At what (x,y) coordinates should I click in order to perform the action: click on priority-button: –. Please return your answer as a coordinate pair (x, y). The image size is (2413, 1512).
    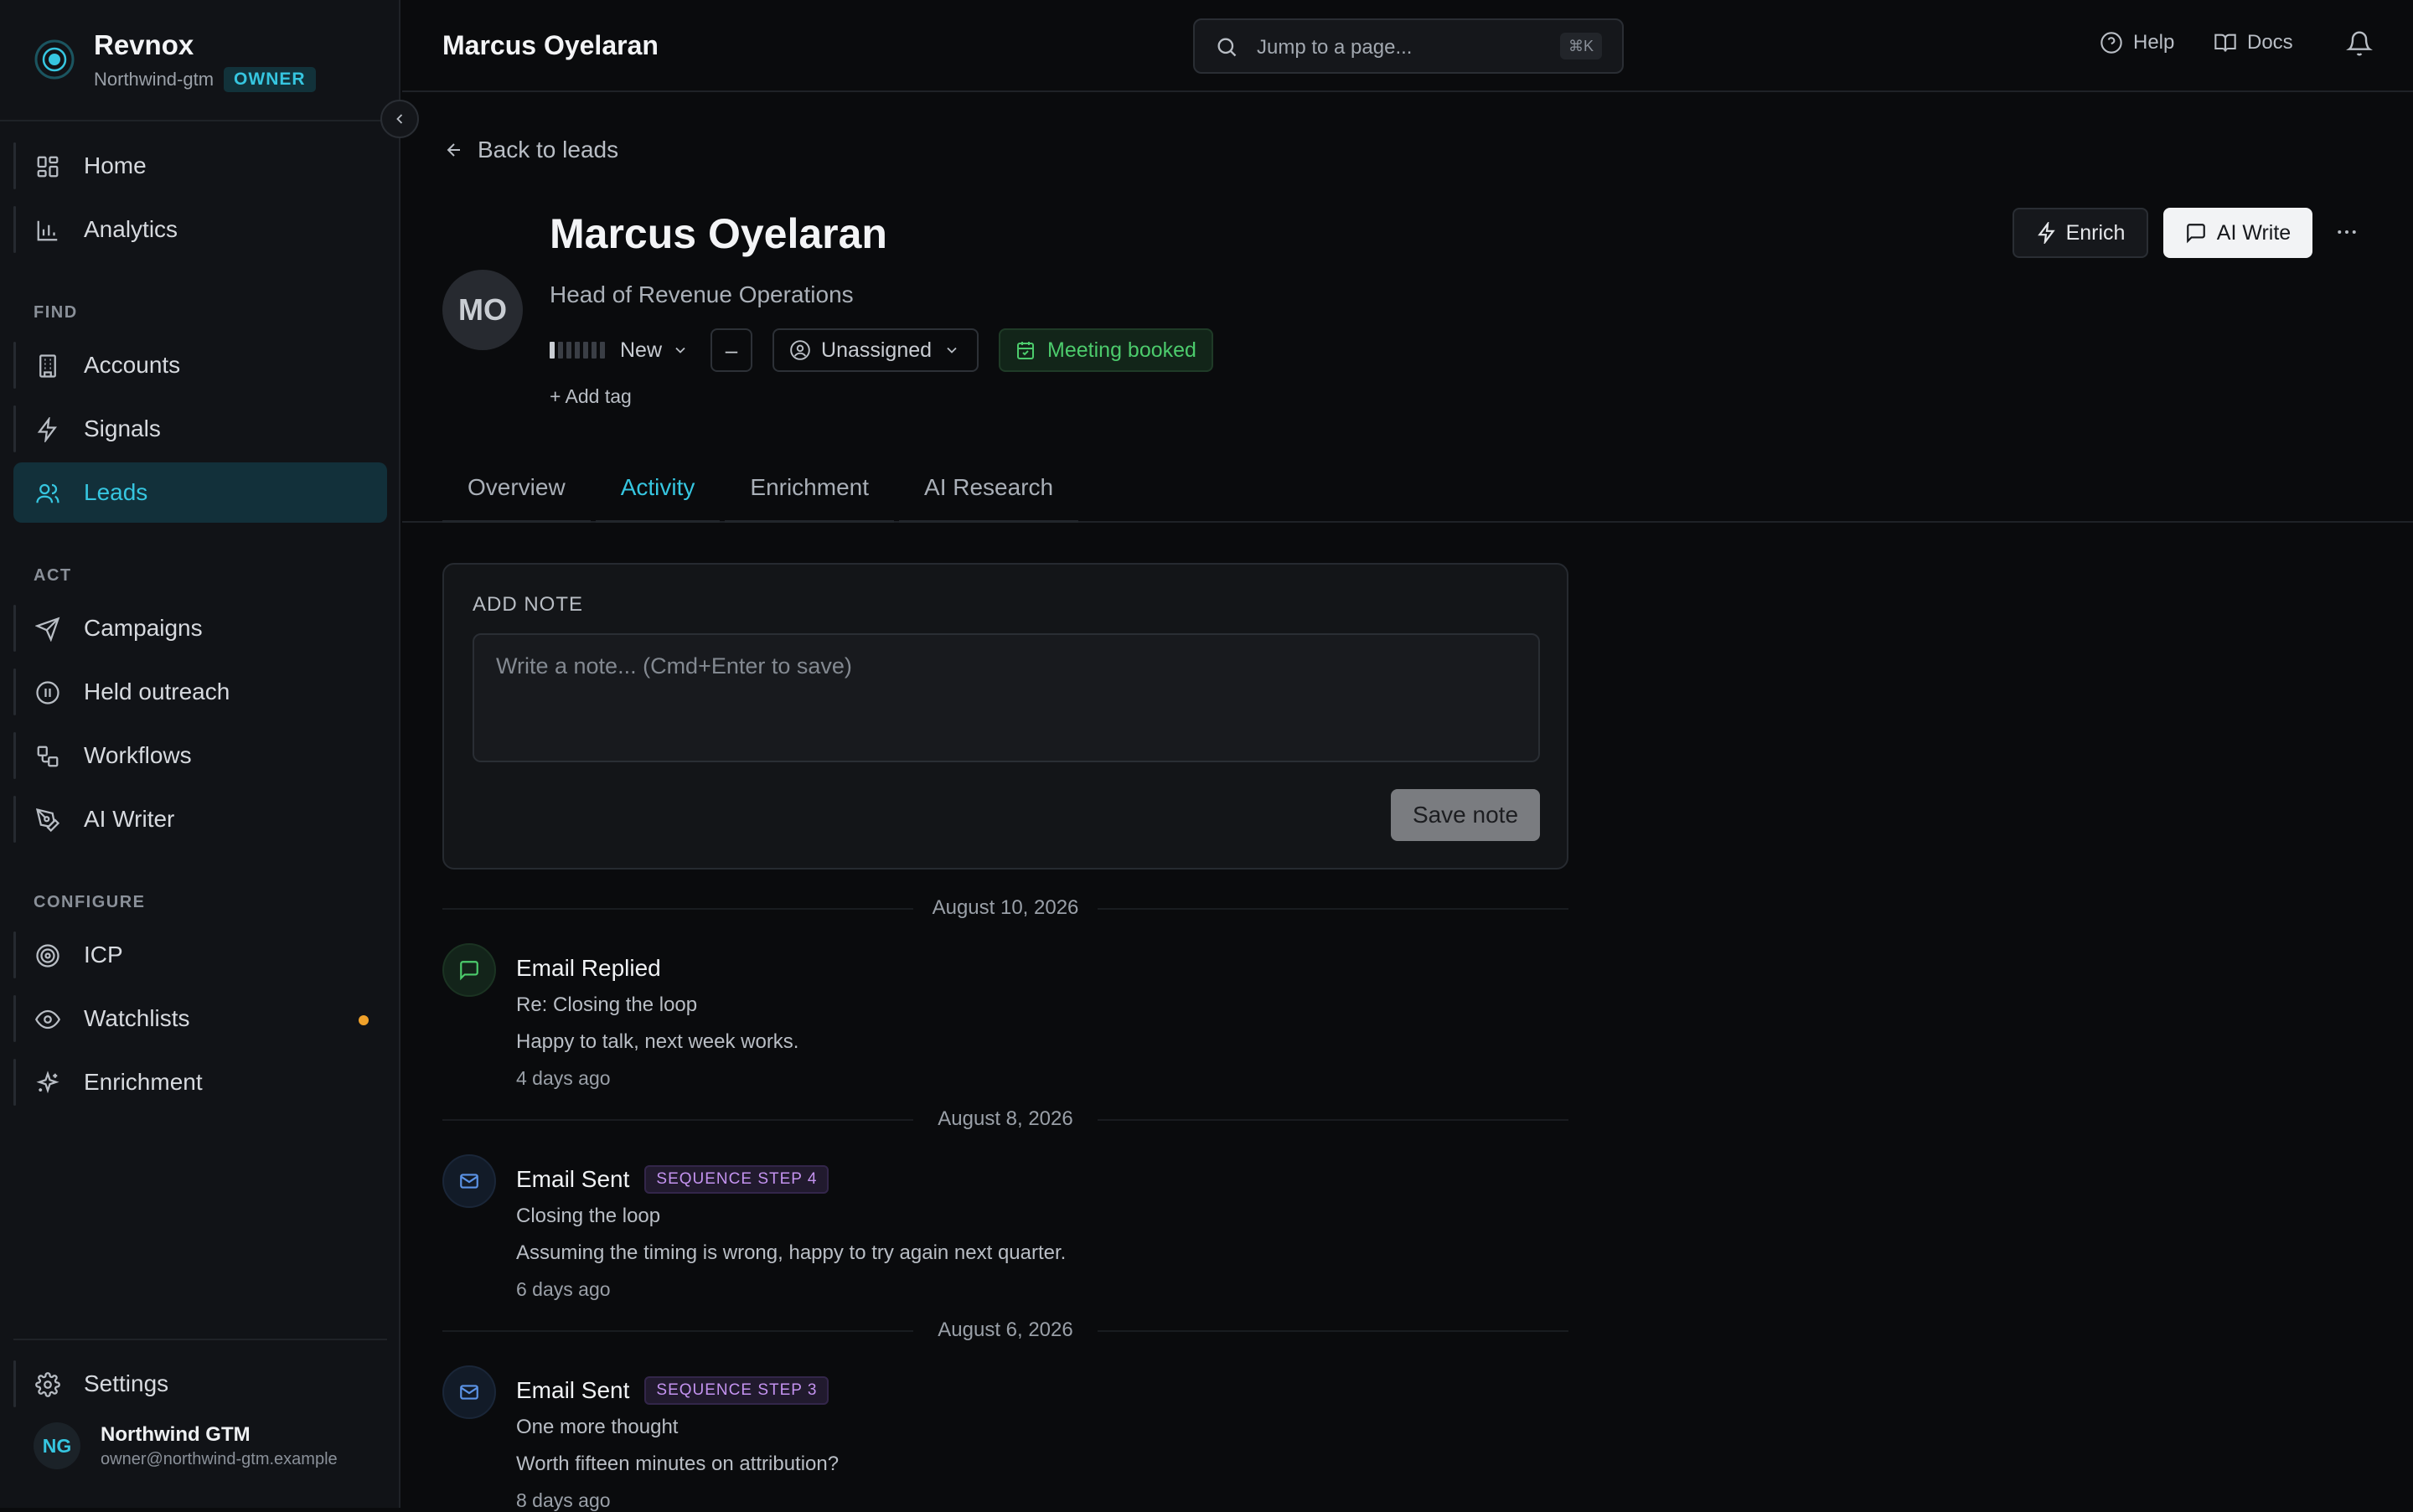
    Looking at the image, I should click on (731, 350).